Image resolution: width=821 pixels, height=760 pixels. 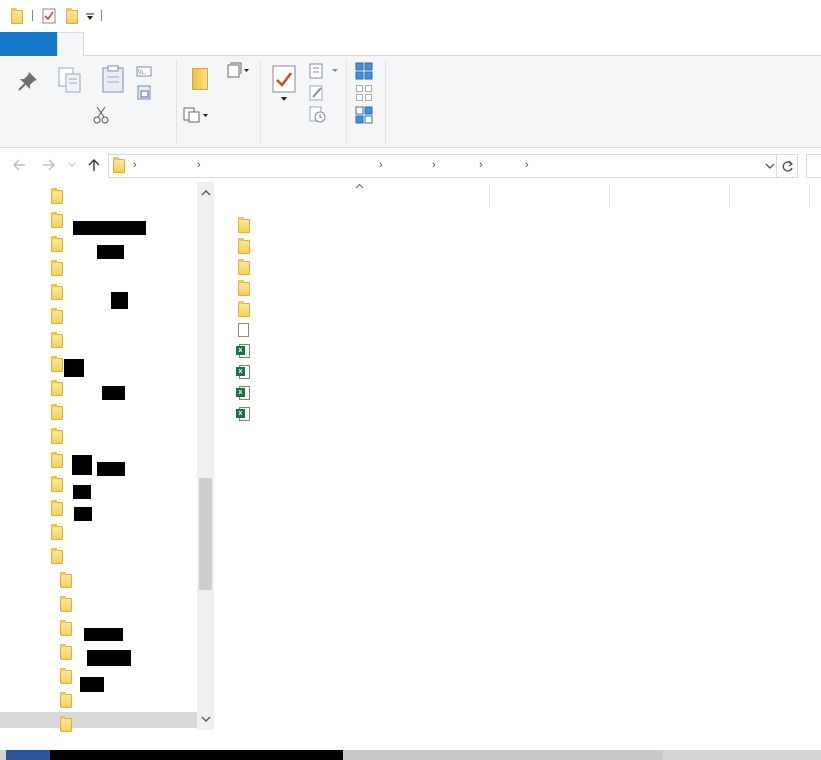 I want to click on navigation-bar: › › › › › ›, so click(x=410, y=165).